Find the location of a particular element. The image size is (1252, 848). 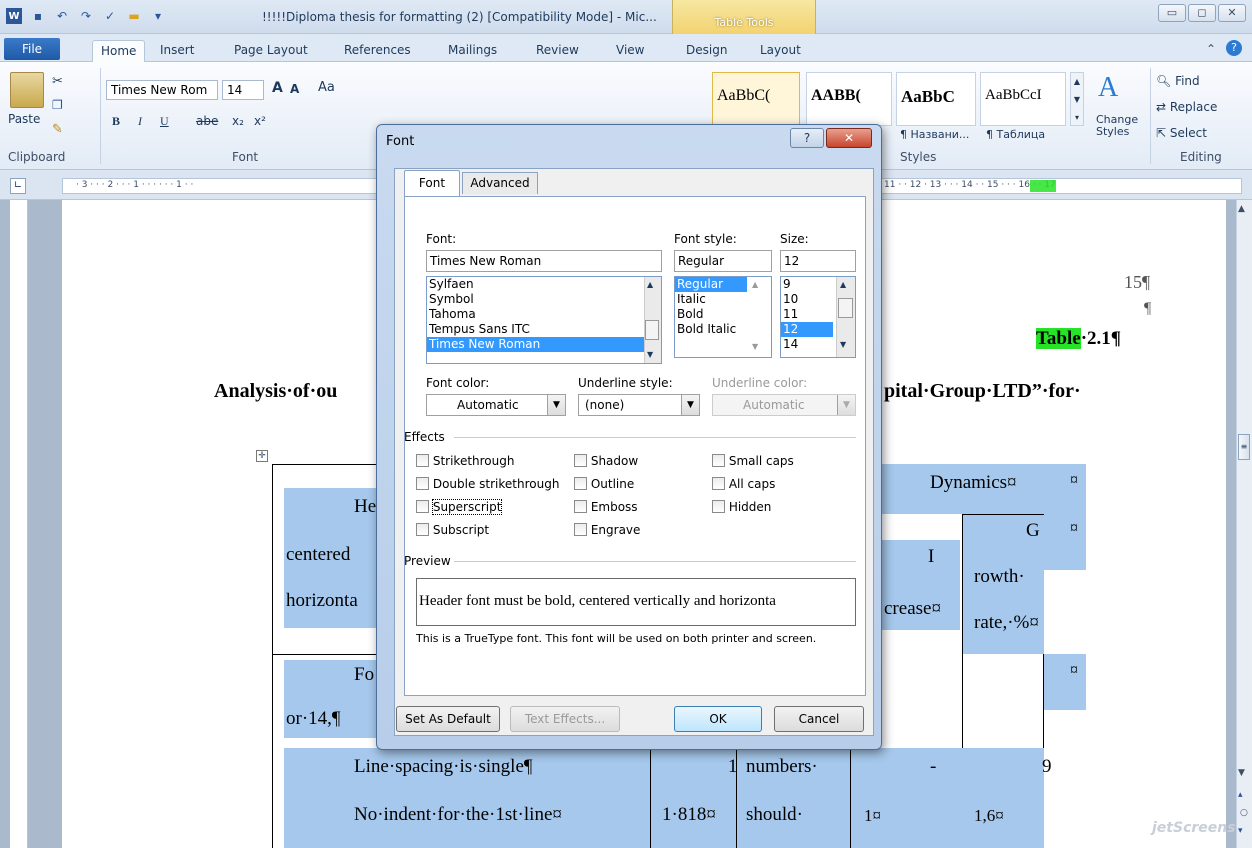

minimize-ribbon-icon: ⌃ is located at coordinates (1211, 49).